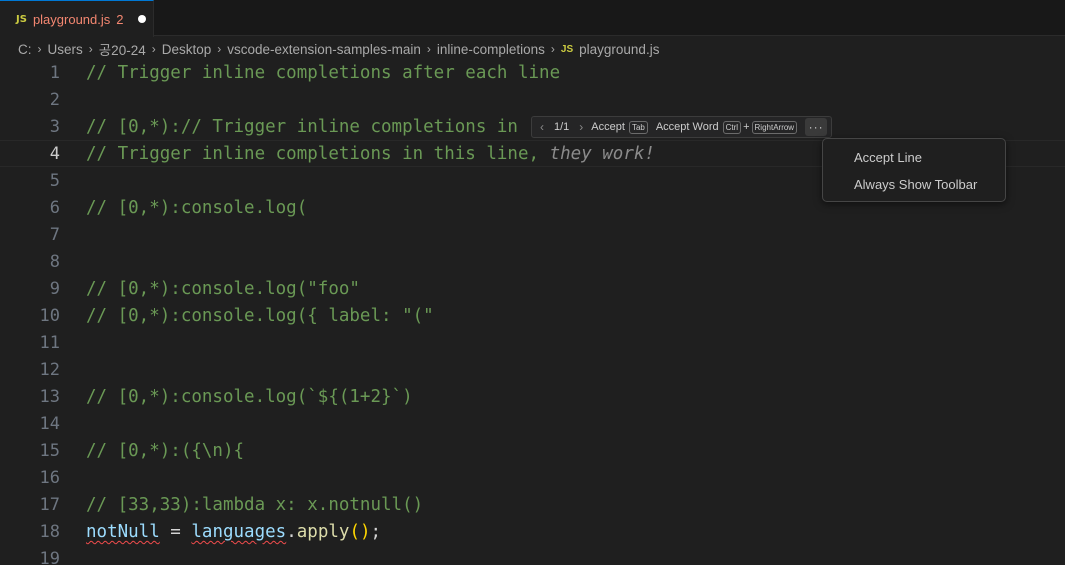  Describe the element at coordinates (376, 532) in the screenshot. I see `semicolon-token: ;` at that location.